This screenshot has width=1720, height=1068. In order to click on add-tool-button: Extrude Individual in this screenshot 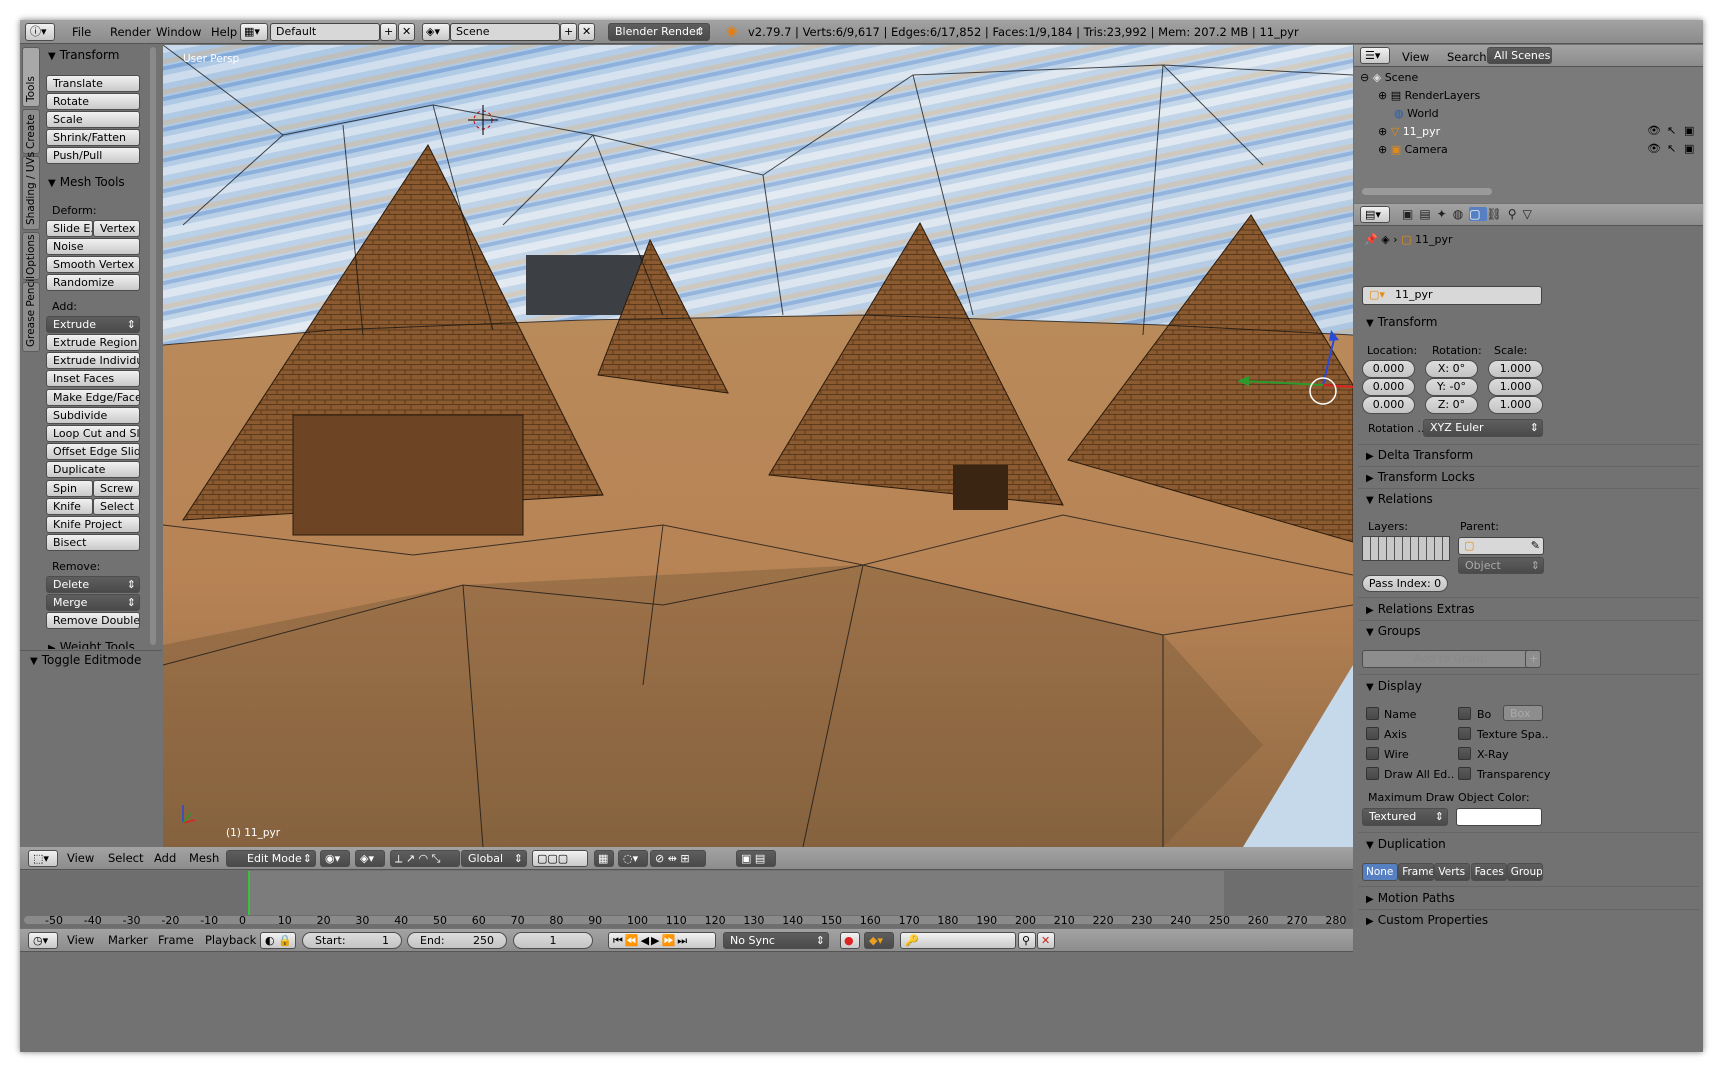, I will do `click(93, 361)`.